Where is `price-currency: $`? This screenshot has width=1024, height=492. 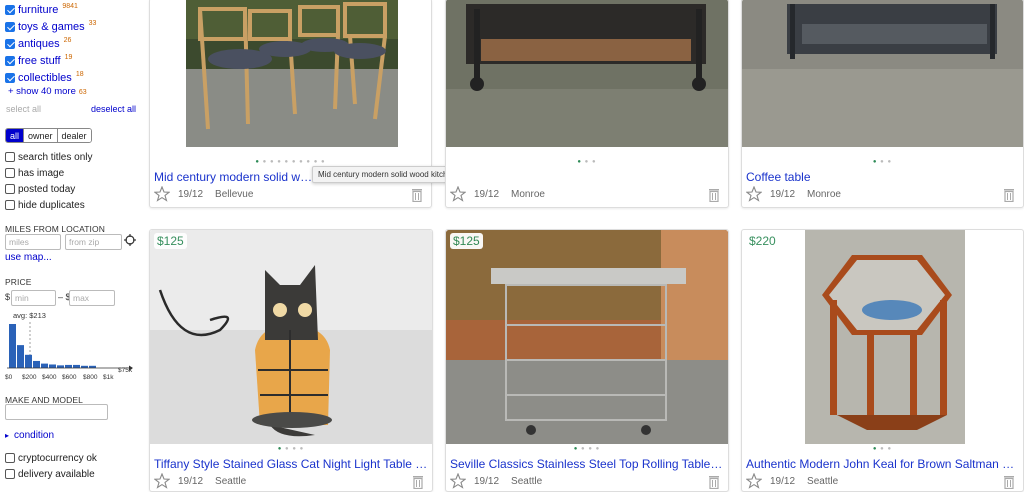
price-currency: $ is located at coordinates (8, 297).